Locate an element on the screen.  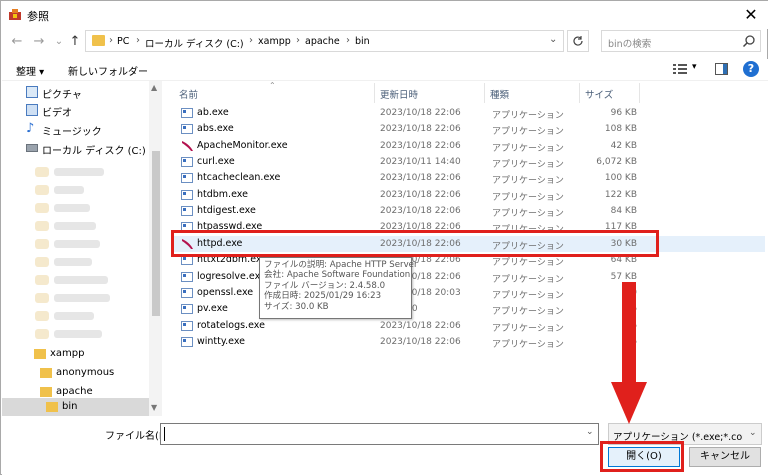
column-header-name: 名前 is located at coordinates (188, 94).